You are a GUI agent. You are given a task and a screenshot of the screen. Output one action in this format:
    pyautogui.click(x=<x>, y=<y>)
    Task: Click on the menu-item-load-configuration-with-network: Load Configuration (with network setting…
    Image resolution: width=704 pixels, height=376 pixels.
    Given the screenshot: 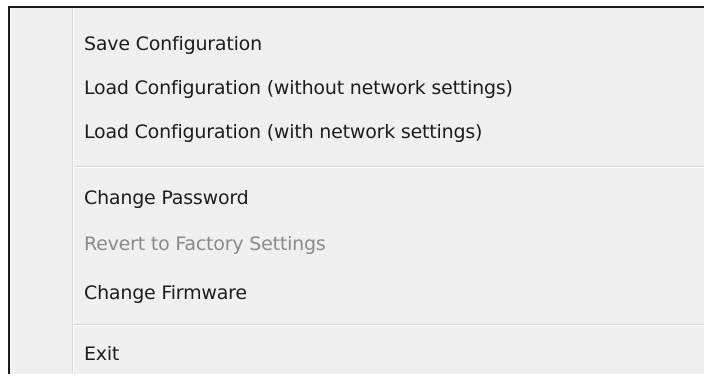 What is the action you would take?
    pyautogui.click(x=357, y=132)
    